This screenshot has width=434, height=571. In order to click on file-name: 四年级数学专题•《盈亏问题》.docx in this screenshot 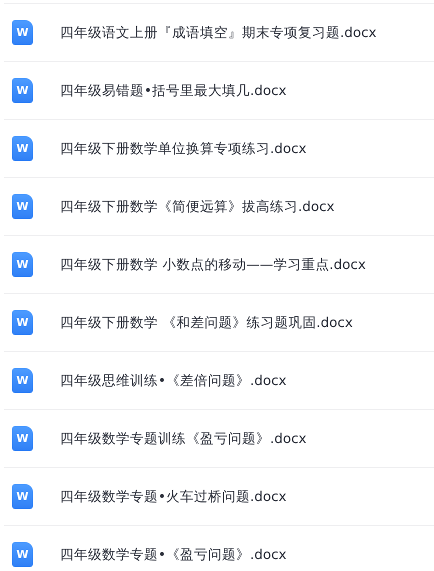, I will do `click(173, 555)`.